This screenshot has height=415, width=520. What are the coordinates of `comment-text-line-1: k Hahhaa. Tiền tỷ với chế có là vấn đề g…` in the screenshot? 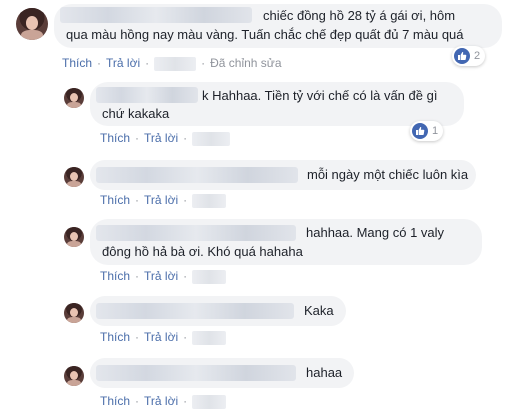 It's located at (320, 95).